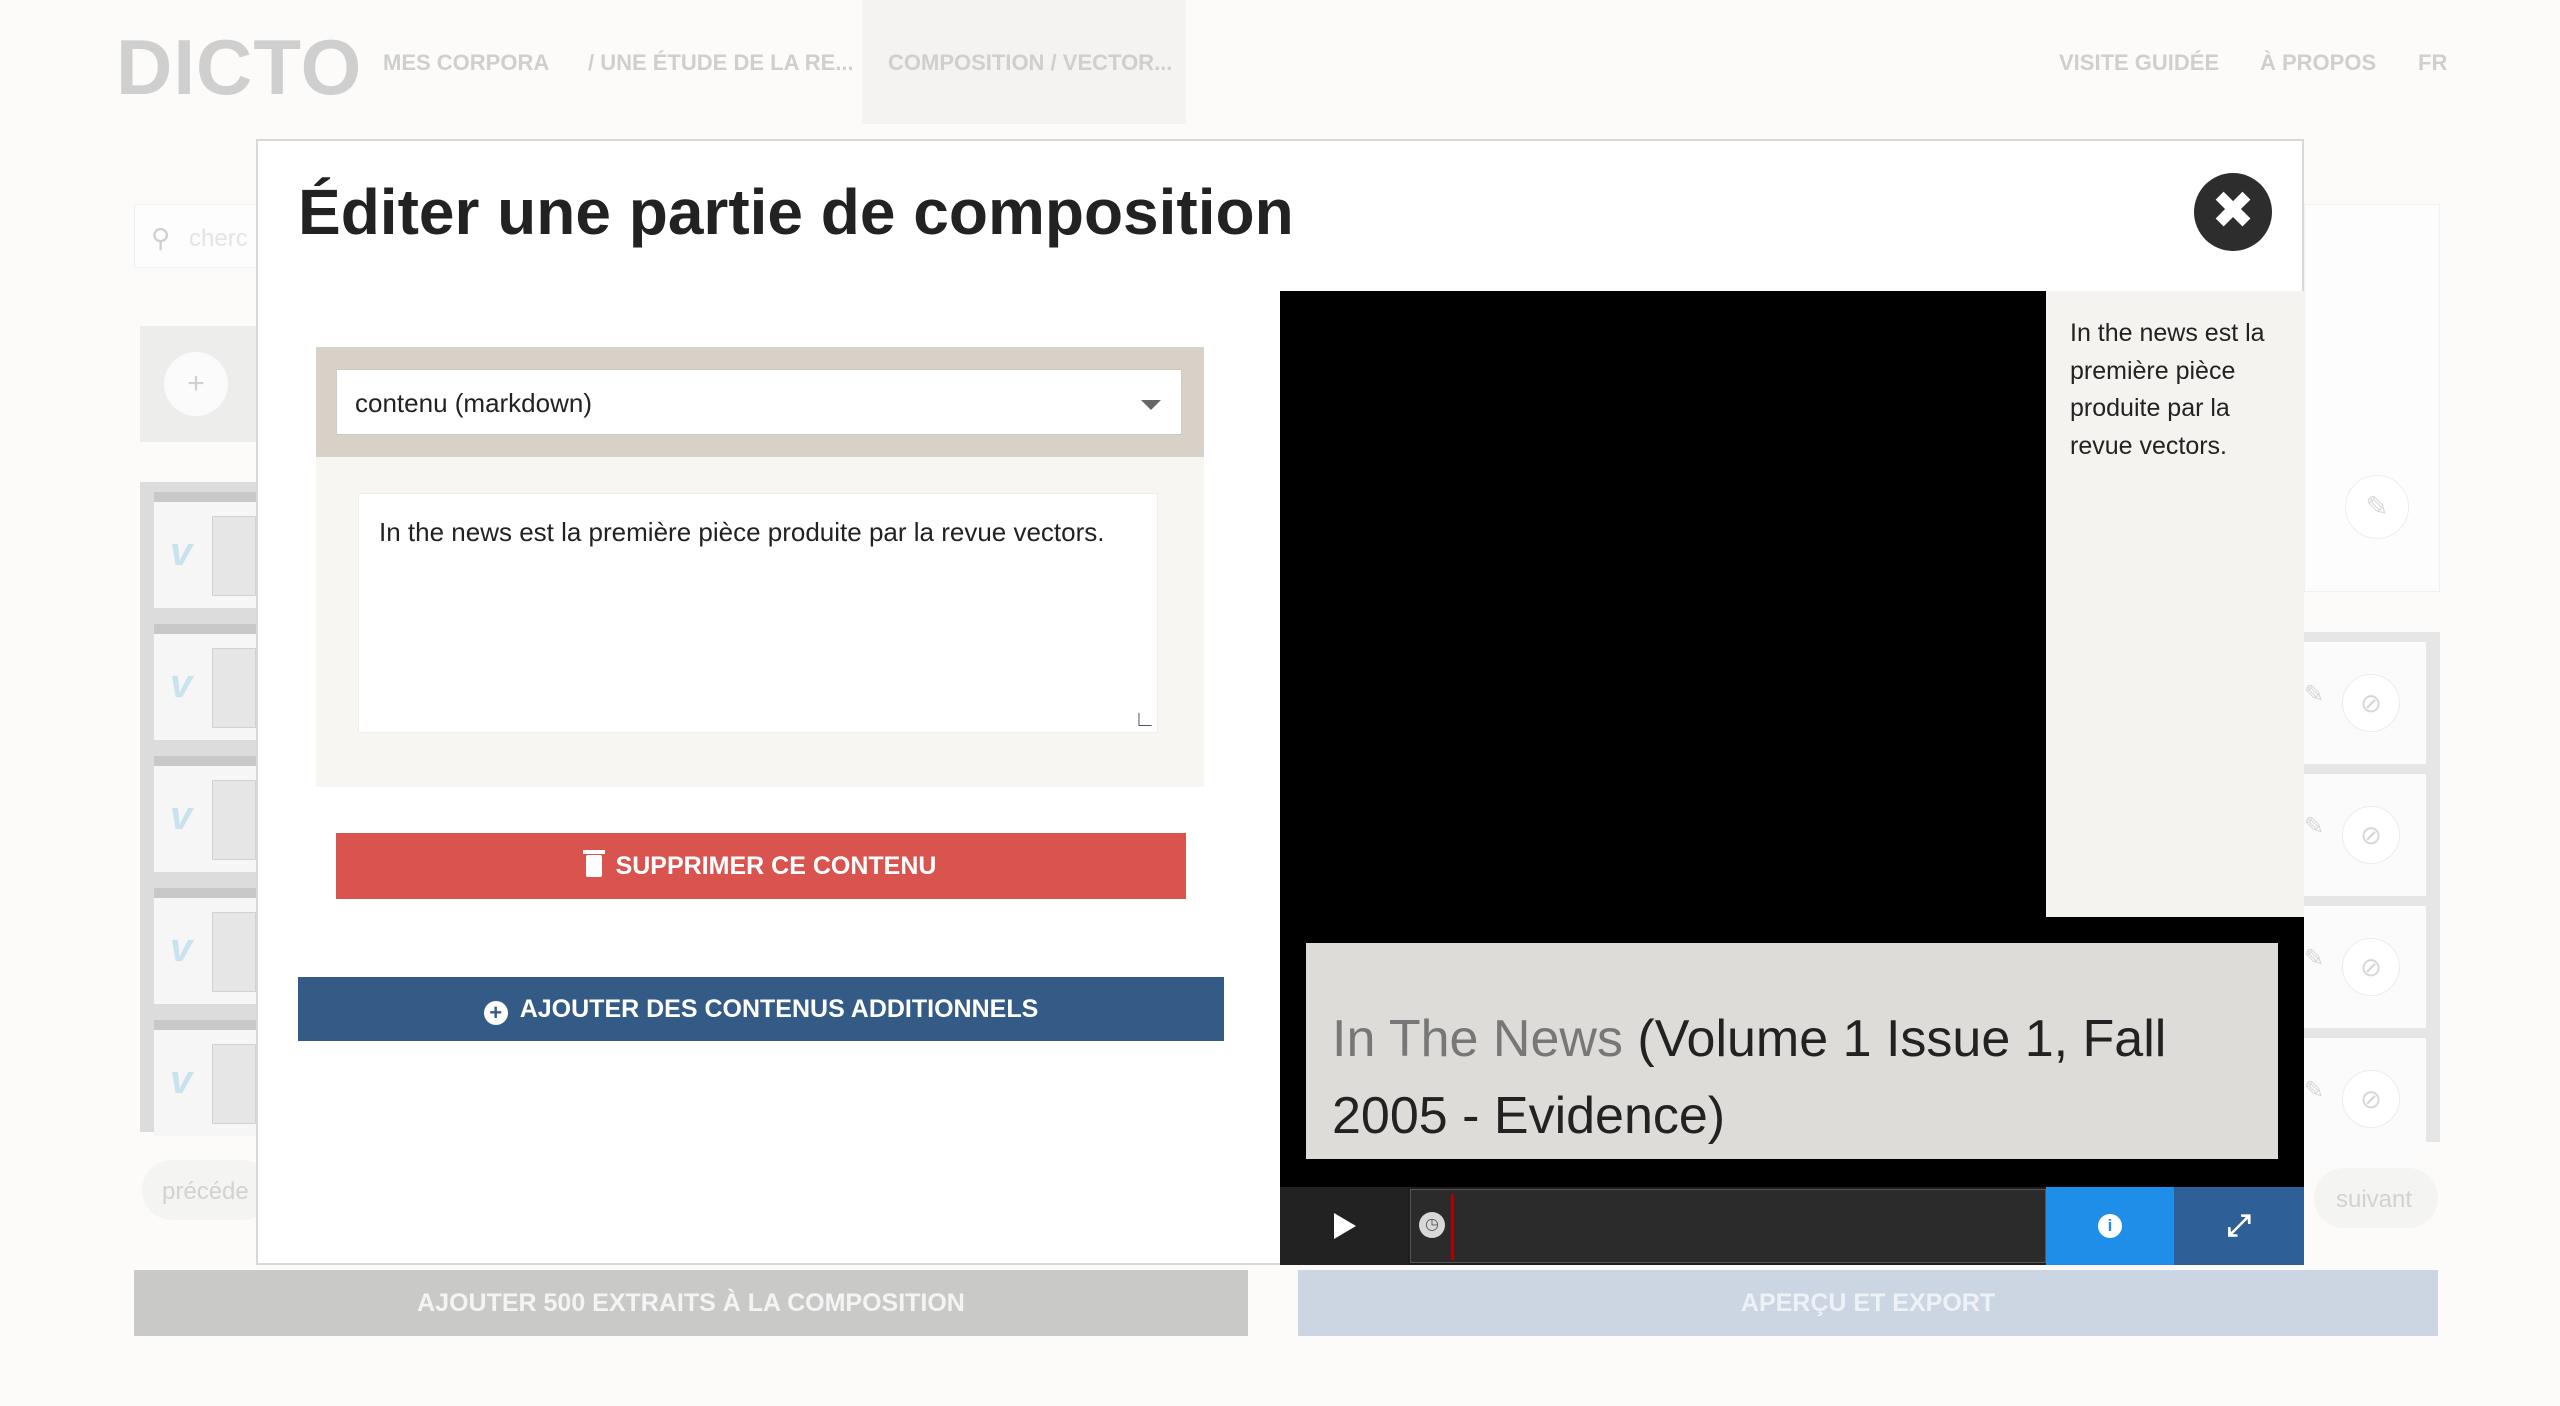 The image size is (2560, 1406). What do you see at coordinates (1146, 719) in the screenshot?
I see `resize-handle-icon: ∟` at bounding box center [1146, 719].